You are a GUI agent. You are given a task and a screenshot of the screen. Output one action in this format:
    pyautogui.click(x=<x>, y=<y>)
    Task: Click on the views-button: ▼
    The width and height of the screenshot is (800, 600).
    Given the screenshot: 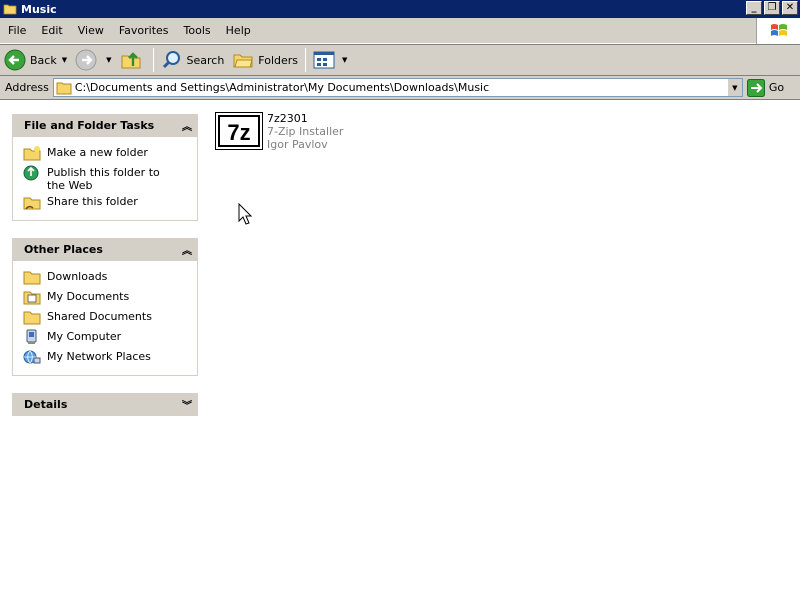 What is the action you would take?
    pyautogui.click(x=330, y=60)
    